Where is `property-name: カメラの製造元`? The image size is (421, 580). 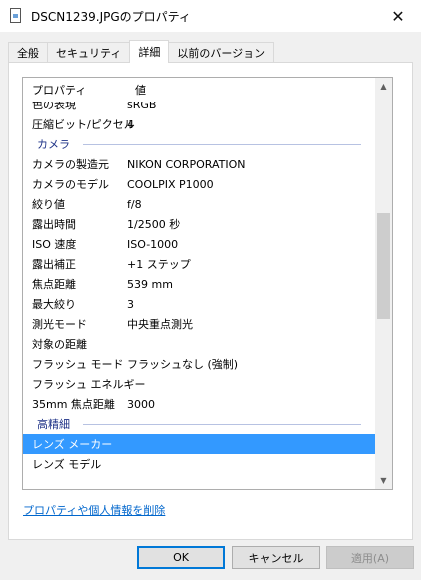 property-name: カメラの製造元 is located at coordinates (70, 164).